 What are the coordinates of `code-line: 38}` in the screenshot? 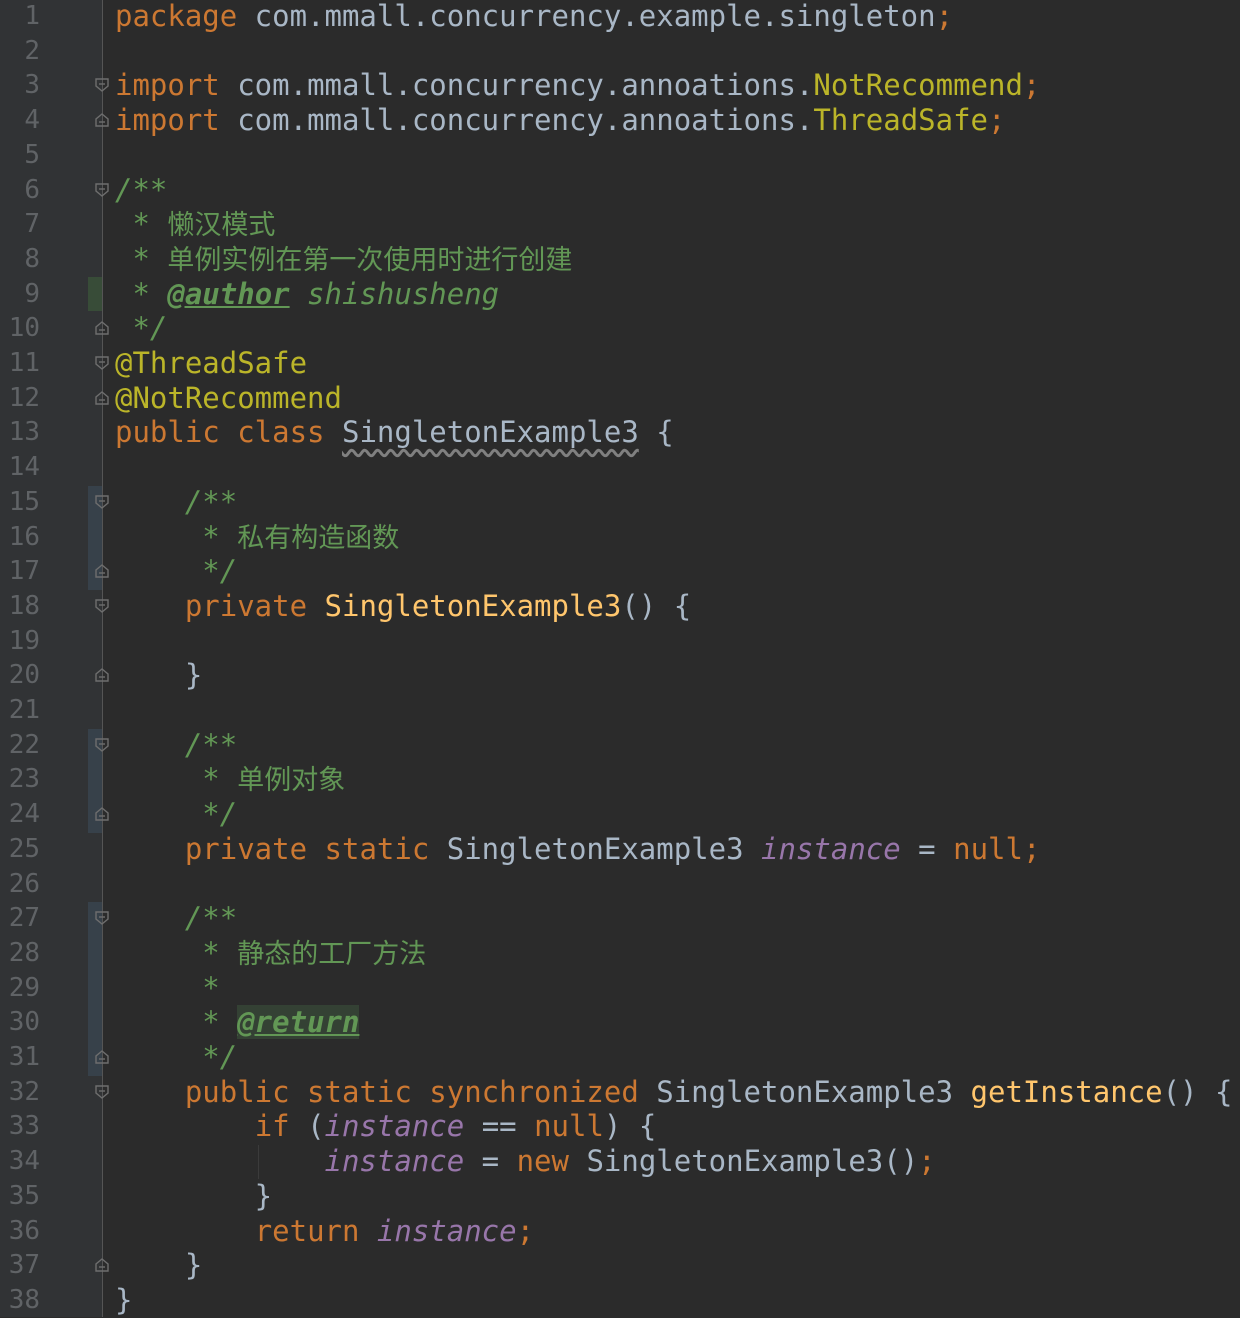 It's located at (620, 1300).